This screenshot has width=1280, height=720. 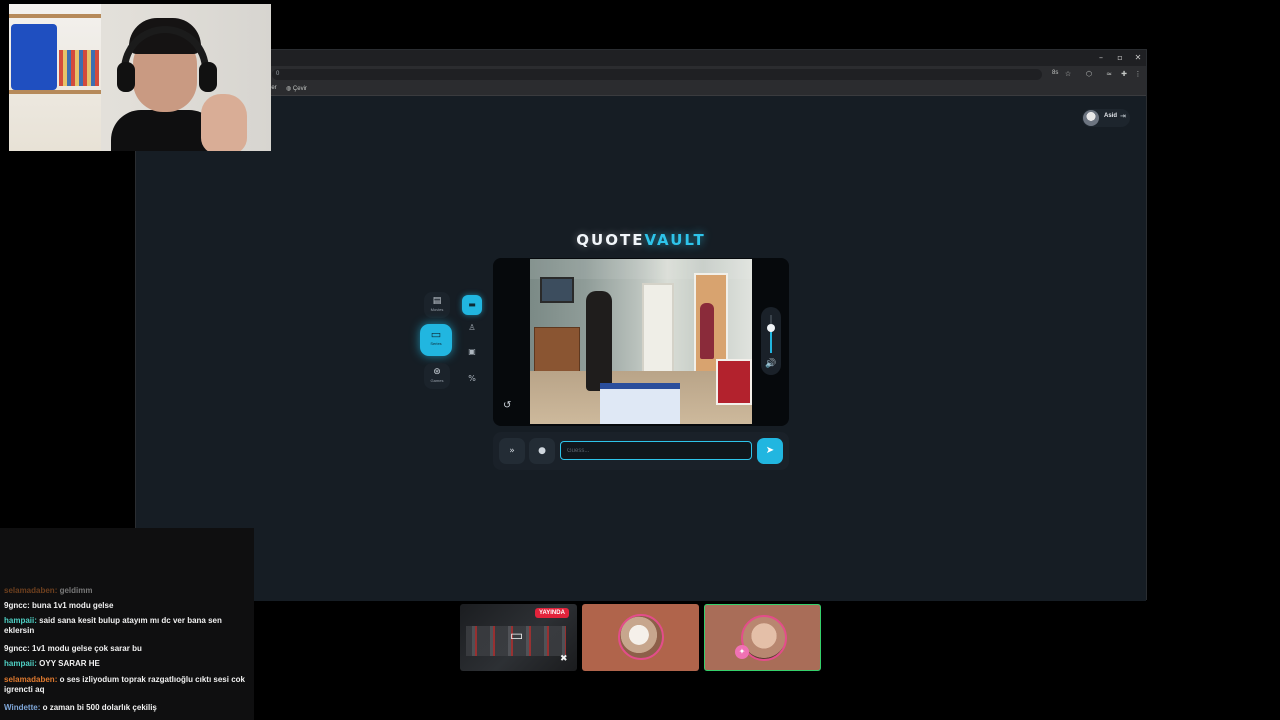 I want to click on chat-message: 9gncc: buna 1v1 modu gelse, so click(x=126, y=606).